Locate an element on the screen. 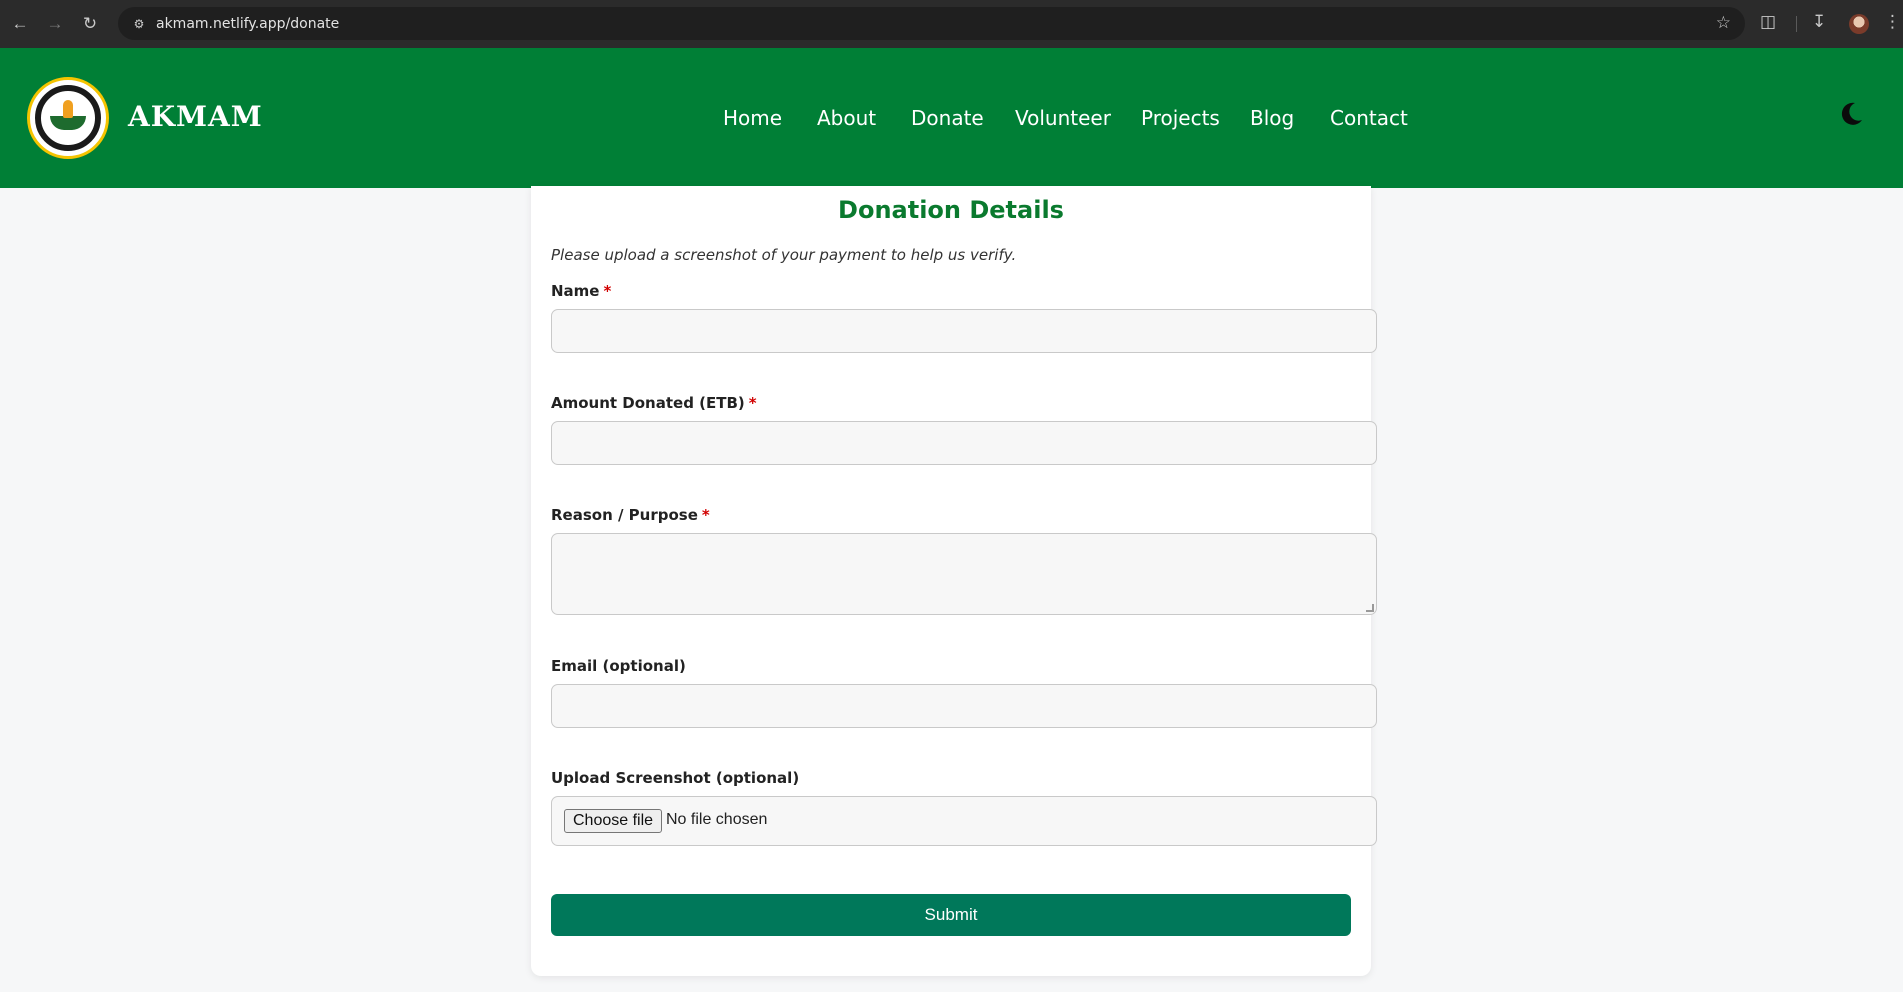  email-label: Email (optional) is located at coordinates (618, 666).